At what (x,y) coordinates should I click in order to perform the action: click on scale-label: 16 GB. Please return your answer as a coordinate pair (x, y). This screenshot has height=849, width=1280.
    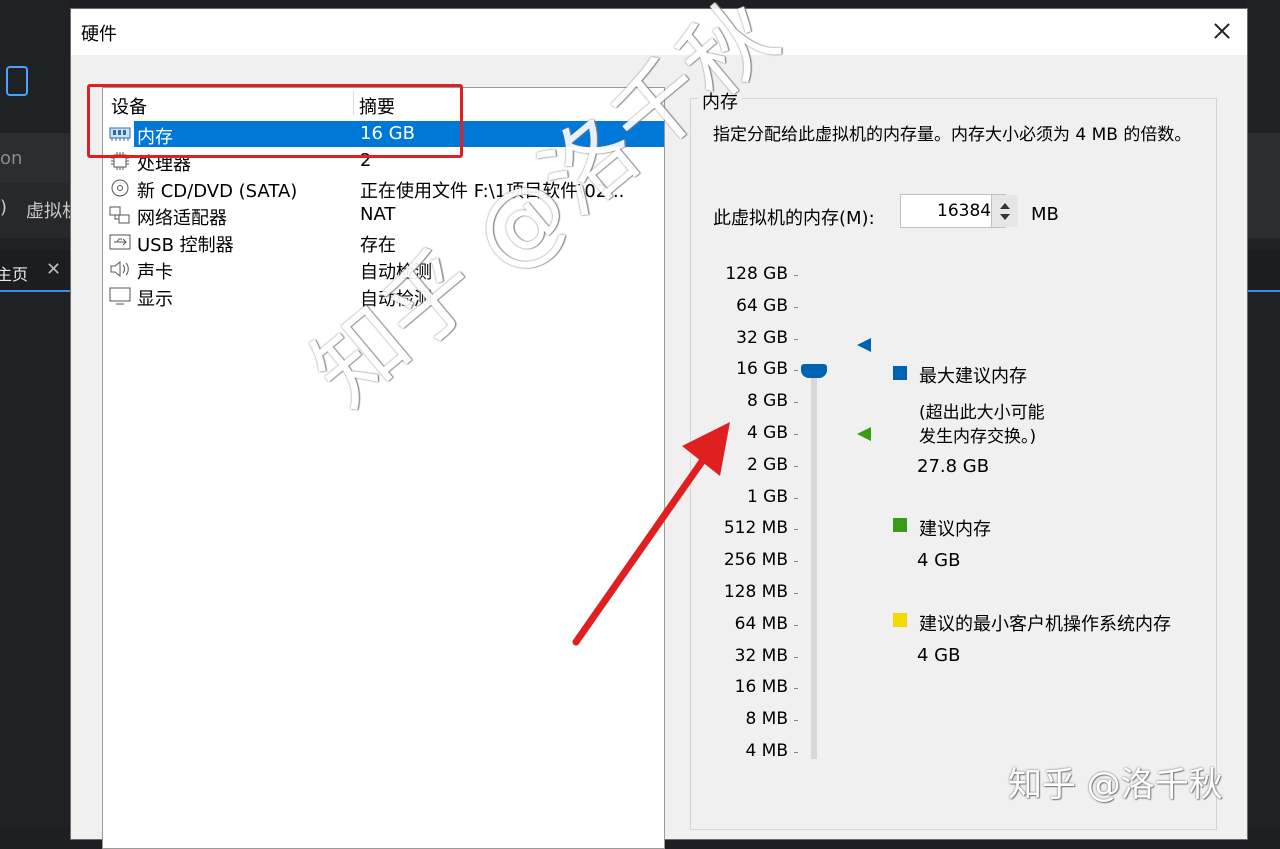
    Looking at the image, I should click on (762, 369).